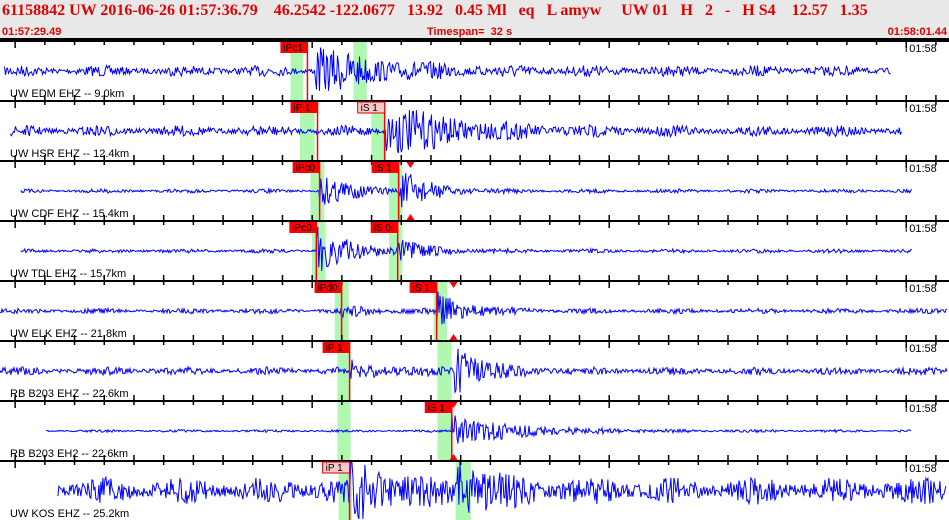 The height and width of the screenshot is (520, 949). Describe the element at coordinates (470, 32) in the screenshot. I see `timespan: Timespan= 32 s` at that location.